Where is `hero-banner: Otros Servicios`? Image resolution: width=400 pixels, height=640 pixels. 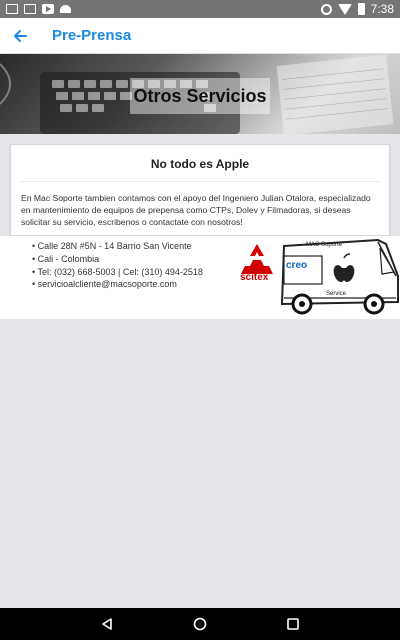 hero-banner: Otros Servicios is located at coordinates (200, 94).